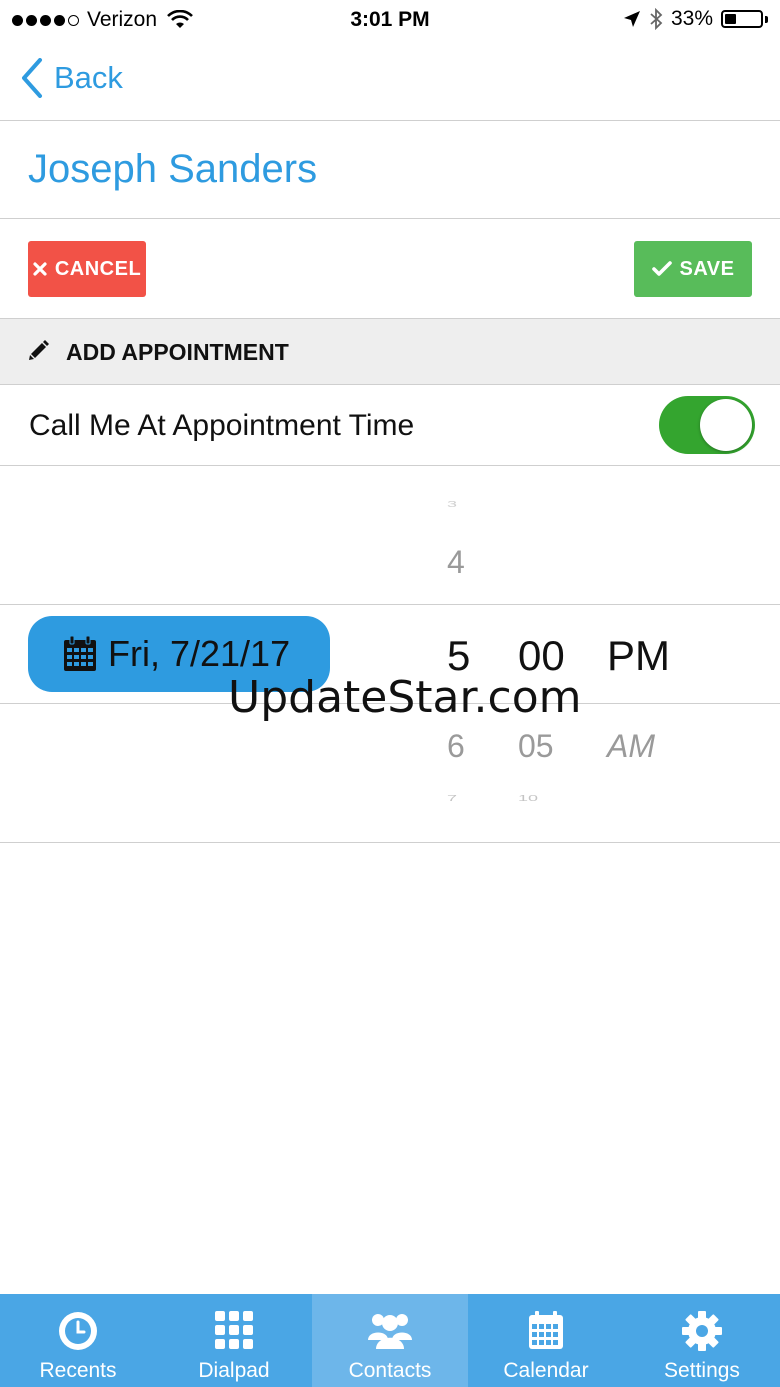 The image size is (780, 1387). I want to click on call-me-toggle, so click(707, 425).